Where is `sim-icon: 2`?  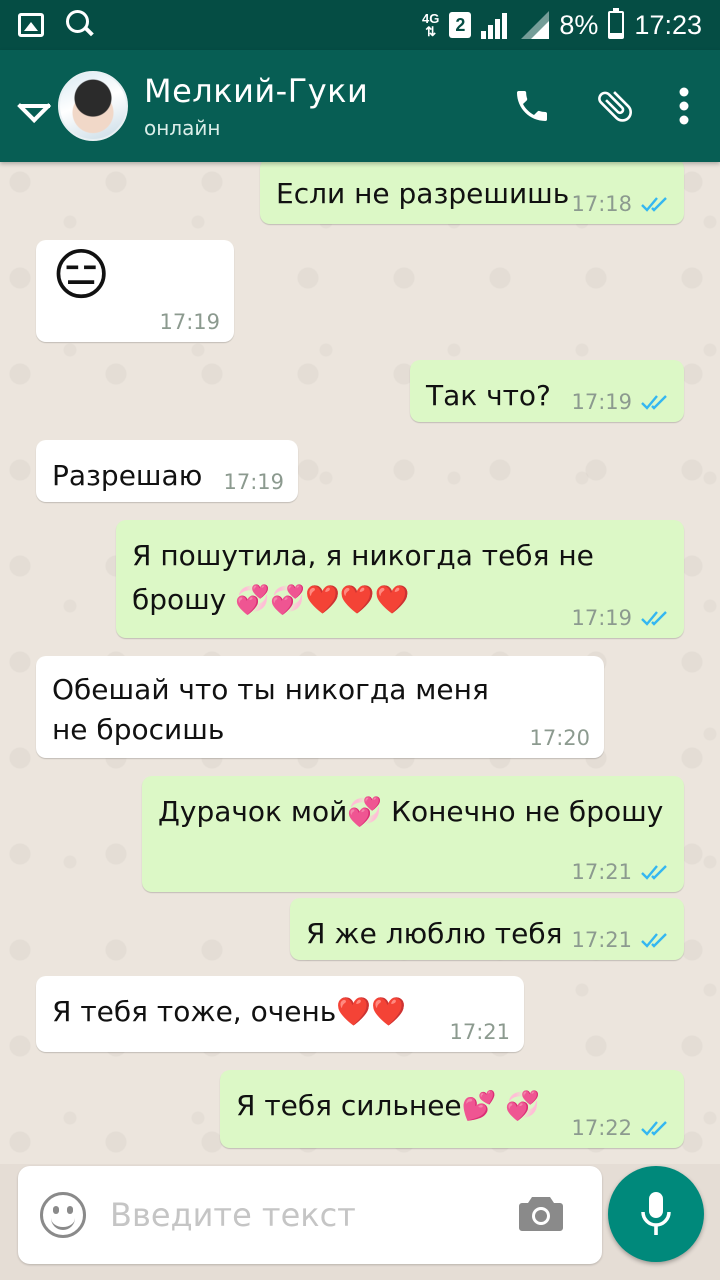
sim-icon: 2 is located at coordinates (460, 25).